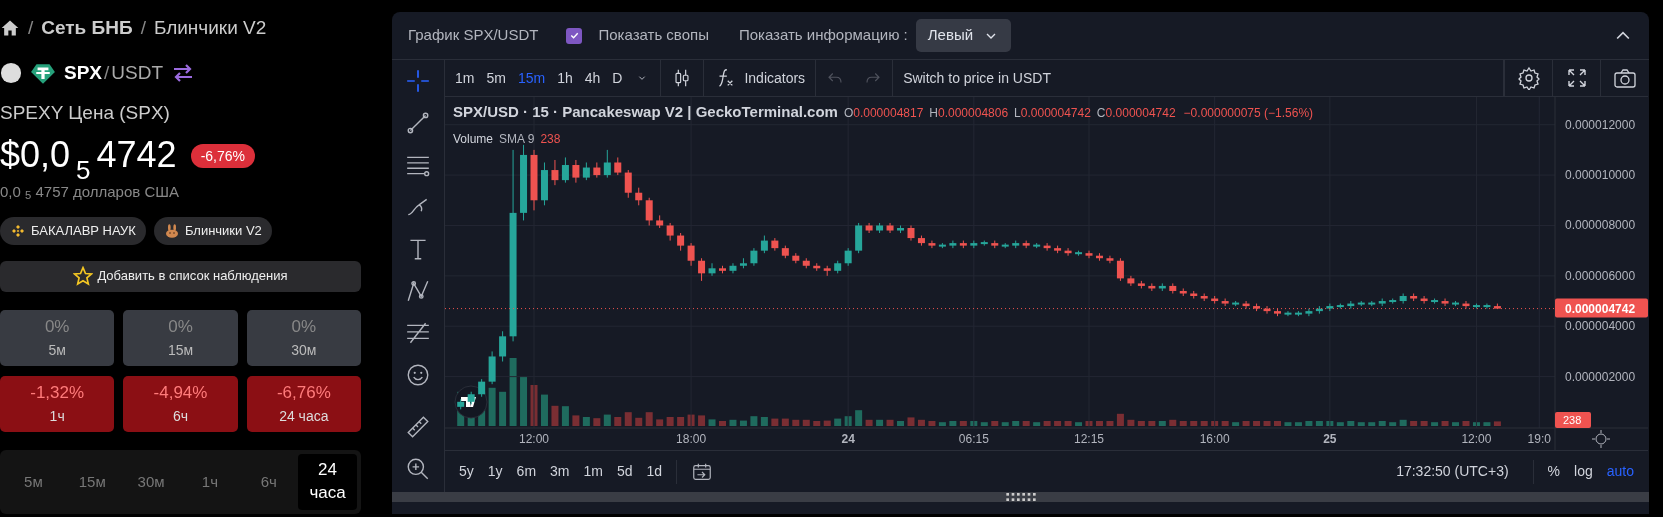 The width and height of the screenshot is (1663, 517). I want to click on time-tick: 24, so click(848, 439).